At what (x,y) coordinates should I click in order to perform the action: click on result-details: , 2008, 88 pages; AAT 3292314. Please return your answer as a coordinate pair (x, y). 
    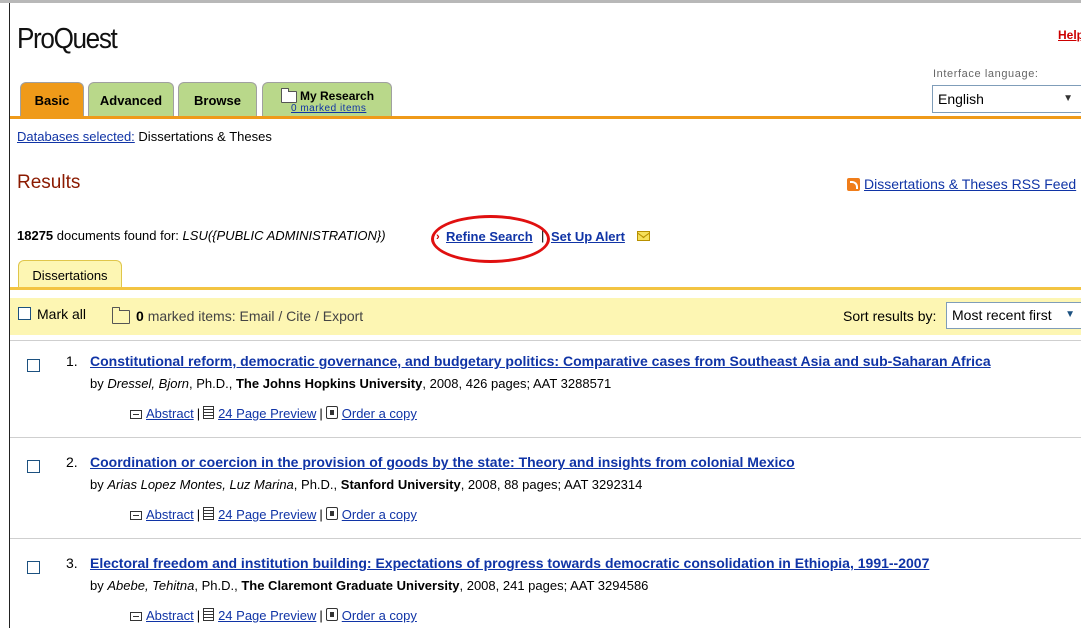
    Looking at the image, I should click on (551, 484).